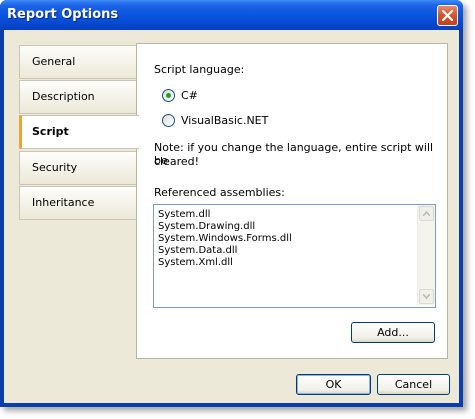  What do you see at coordinates (78, 168) in the screenshot?
I see `tab-security: Security` at bounding box center [78, 168].